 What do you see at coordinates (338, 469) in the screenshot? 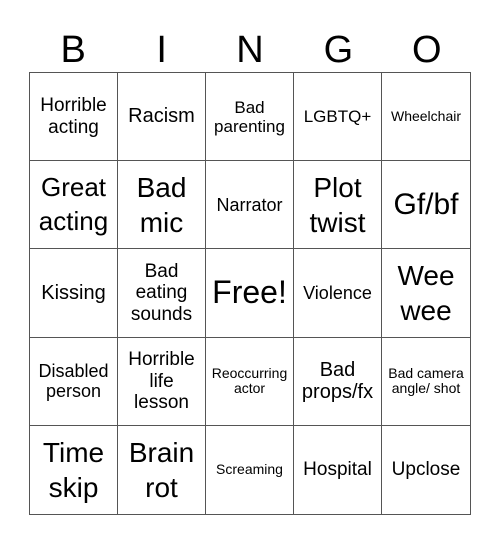
I see `bingo-cell: Hospital` at bounding box center [338, 469].